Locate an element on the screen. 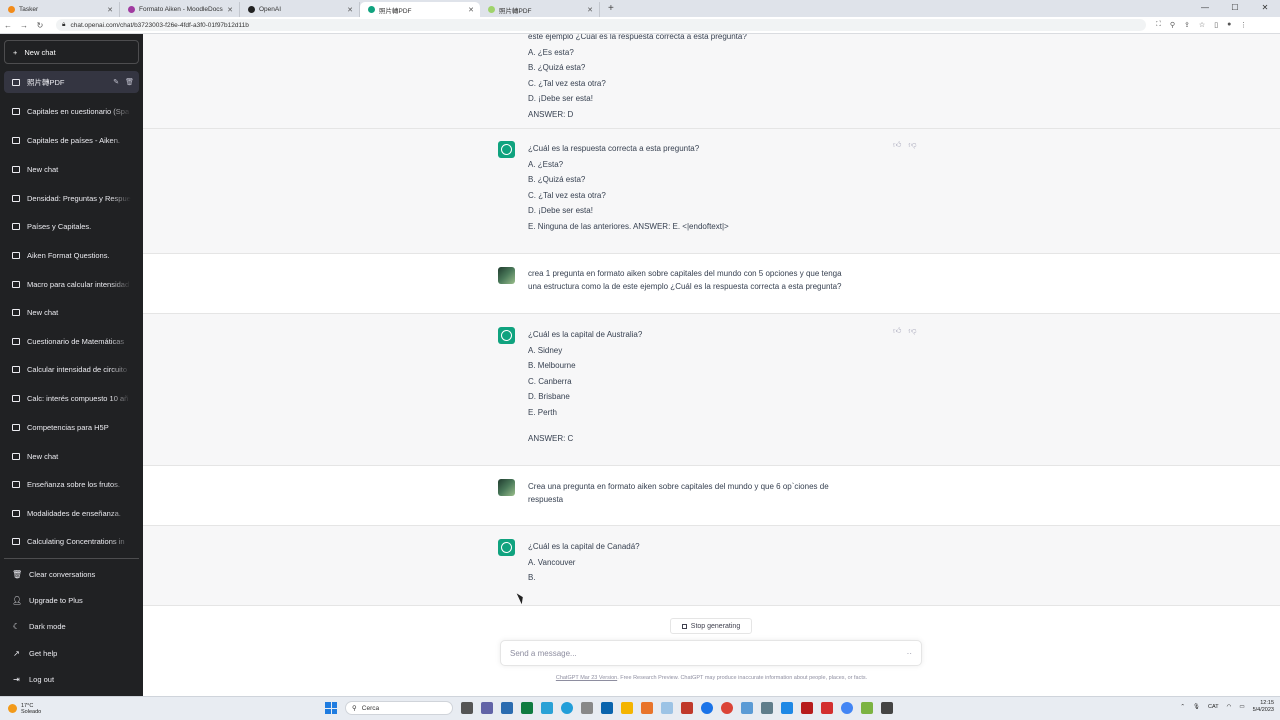  browser-tab-active: 照片轉PDF ✕ is located at coordinates (420, 9).